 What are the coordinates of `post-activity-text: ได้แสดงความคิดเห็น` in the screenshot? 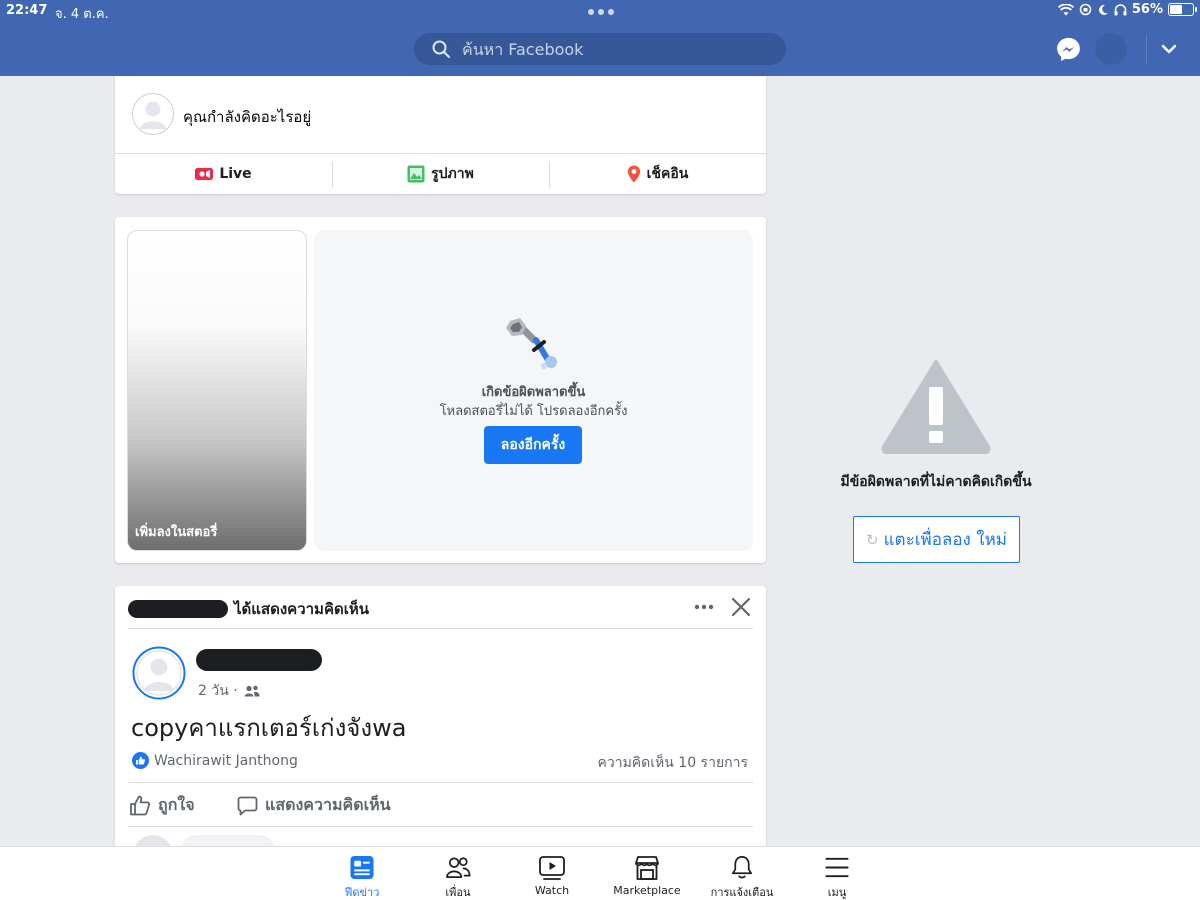 It's located at (301, 609).